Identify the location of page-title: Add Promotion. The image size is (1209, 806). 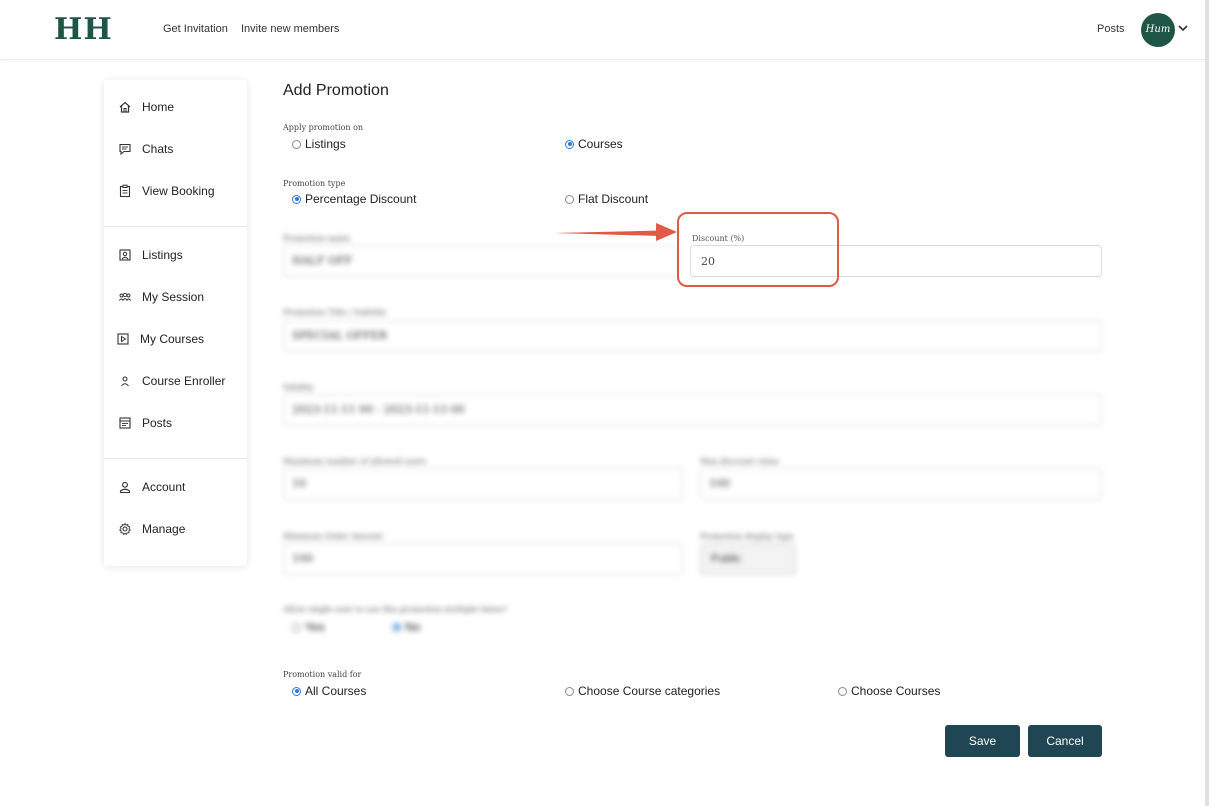
(336, 90).